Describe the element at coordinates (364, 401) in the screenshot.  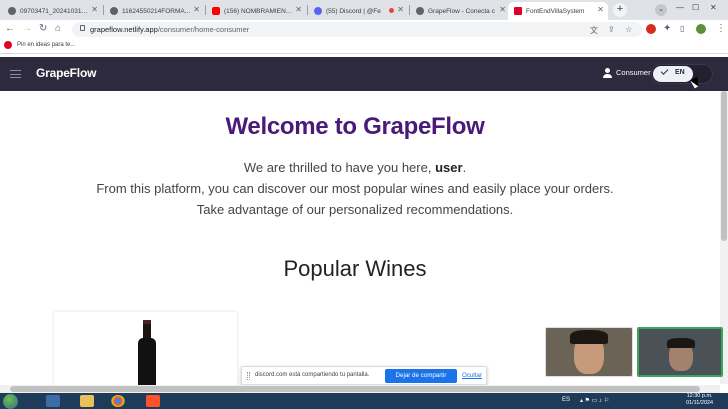
I see `os-taskbar: ES ▴ ⚑ ▭ ♪ ⚐ 12:30 p.m. 01/11/2024` at that location.